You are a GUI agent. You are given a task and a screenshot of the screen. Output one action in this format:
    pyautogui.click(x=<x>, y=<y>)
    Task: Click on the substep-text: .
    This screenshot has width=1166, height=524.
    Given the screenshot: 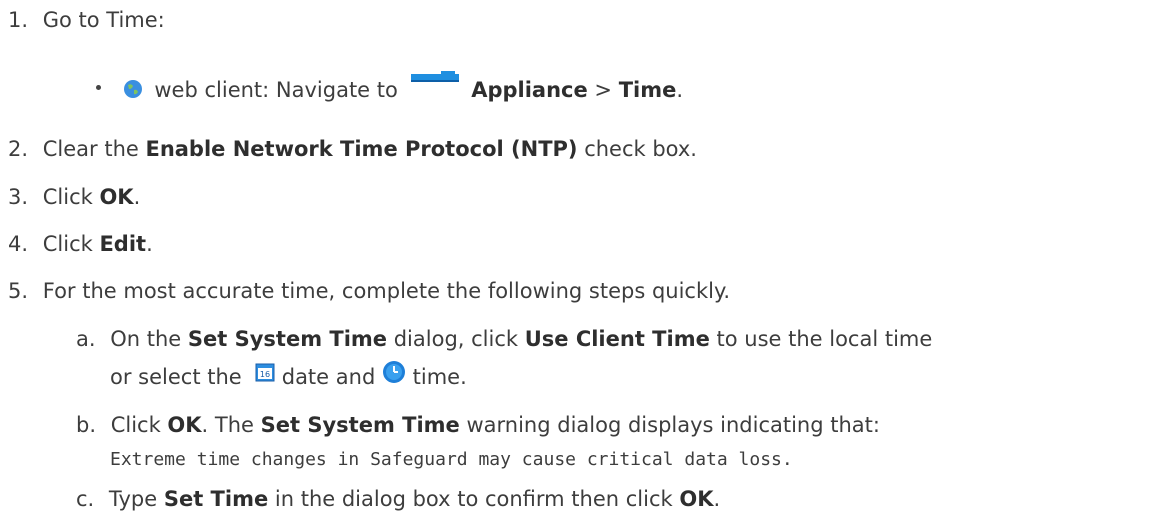 What is the action you would take?
    pyautogui.click(x=717, y=499)
    